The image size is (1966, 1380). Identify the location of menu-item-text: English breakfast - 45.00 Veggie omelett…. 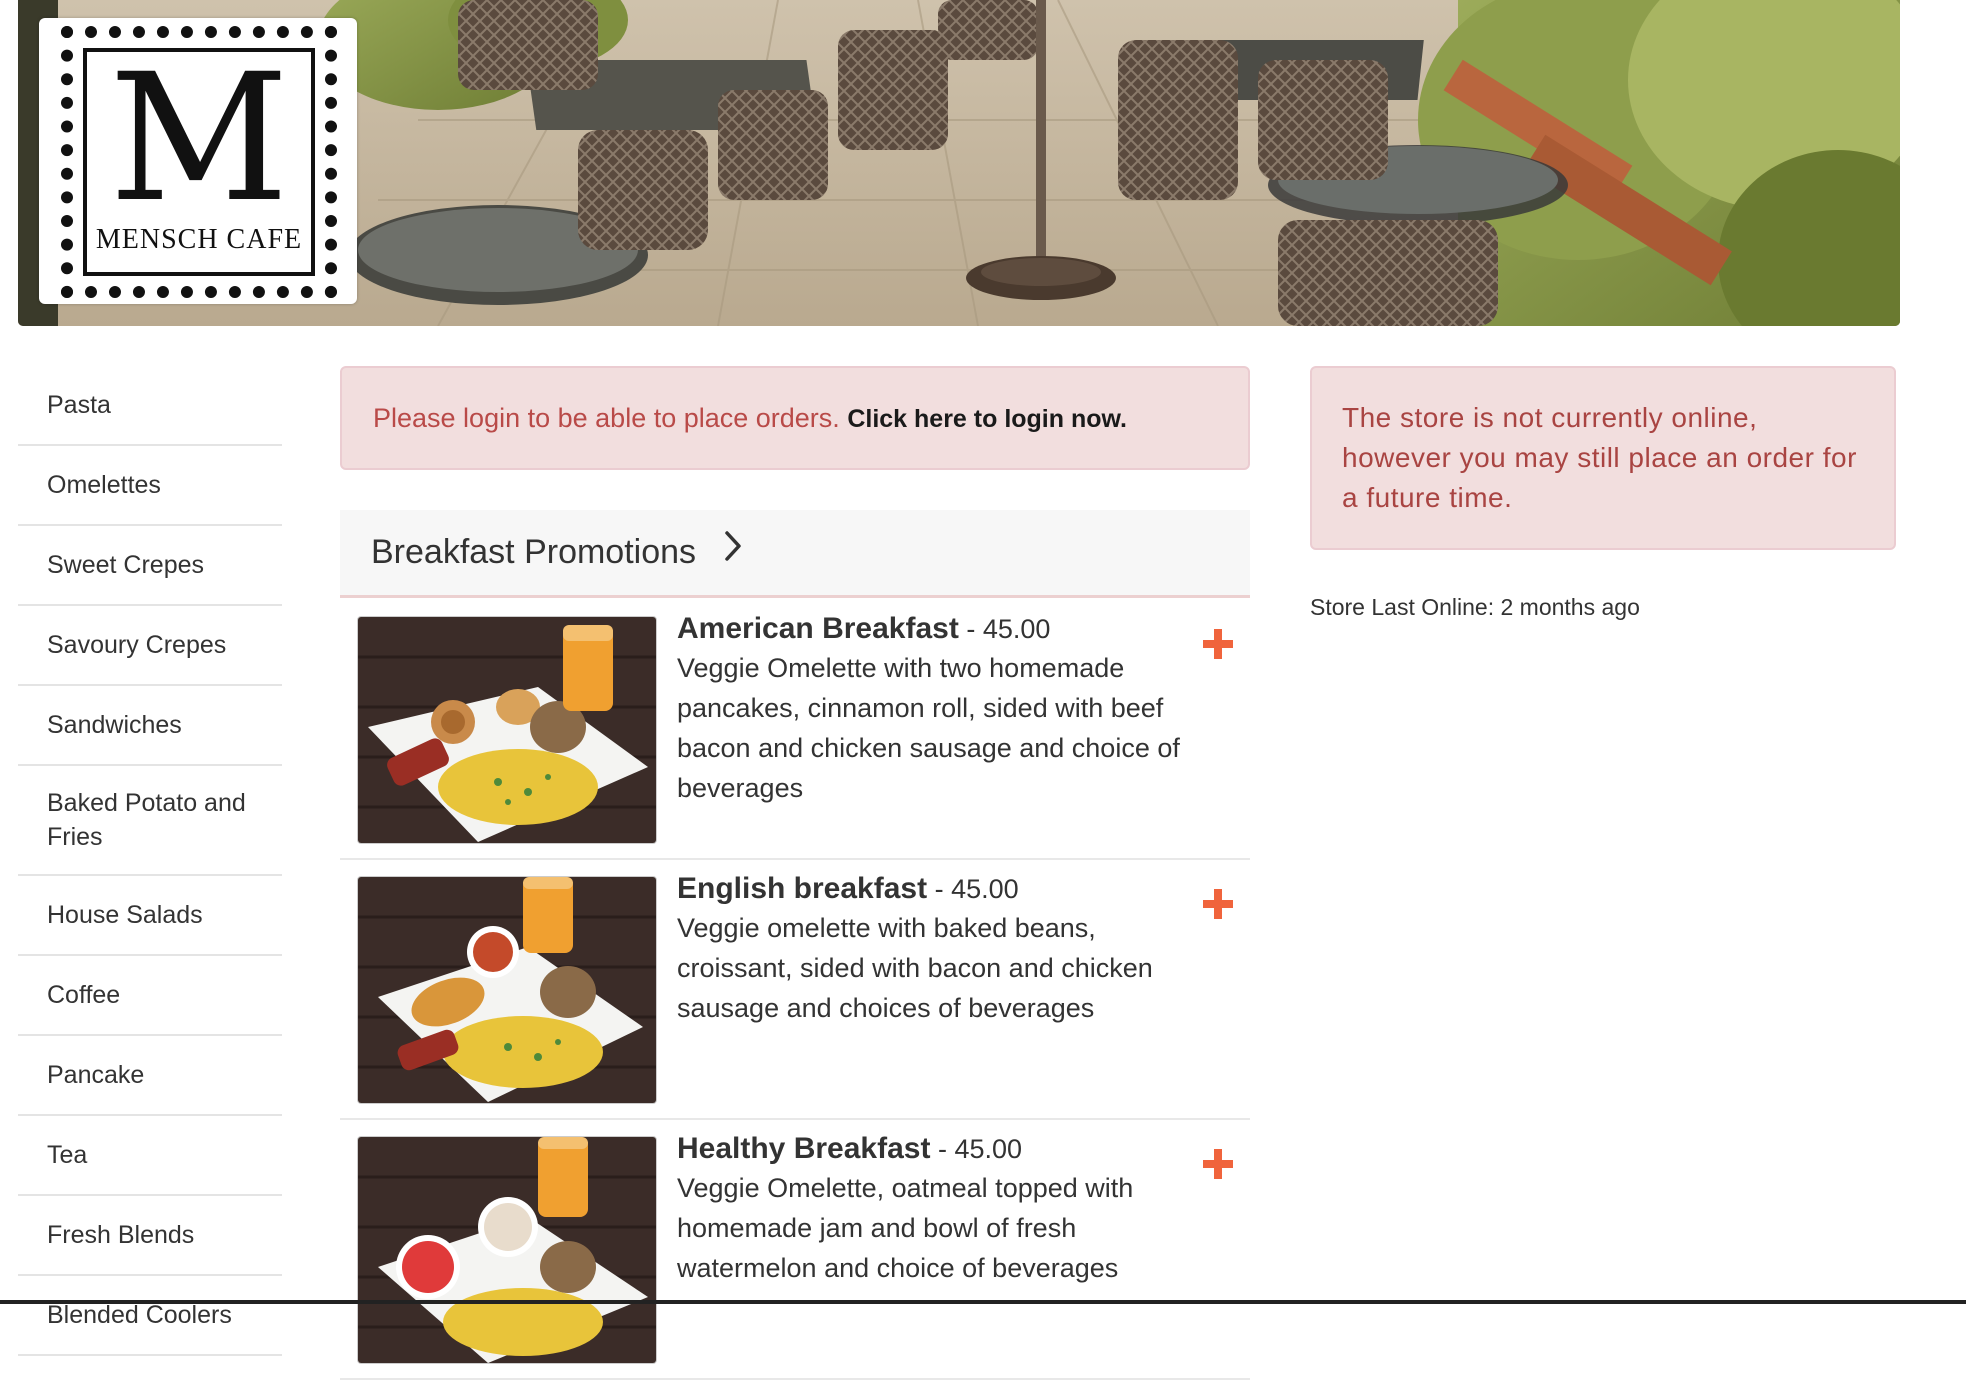
(947, 950).